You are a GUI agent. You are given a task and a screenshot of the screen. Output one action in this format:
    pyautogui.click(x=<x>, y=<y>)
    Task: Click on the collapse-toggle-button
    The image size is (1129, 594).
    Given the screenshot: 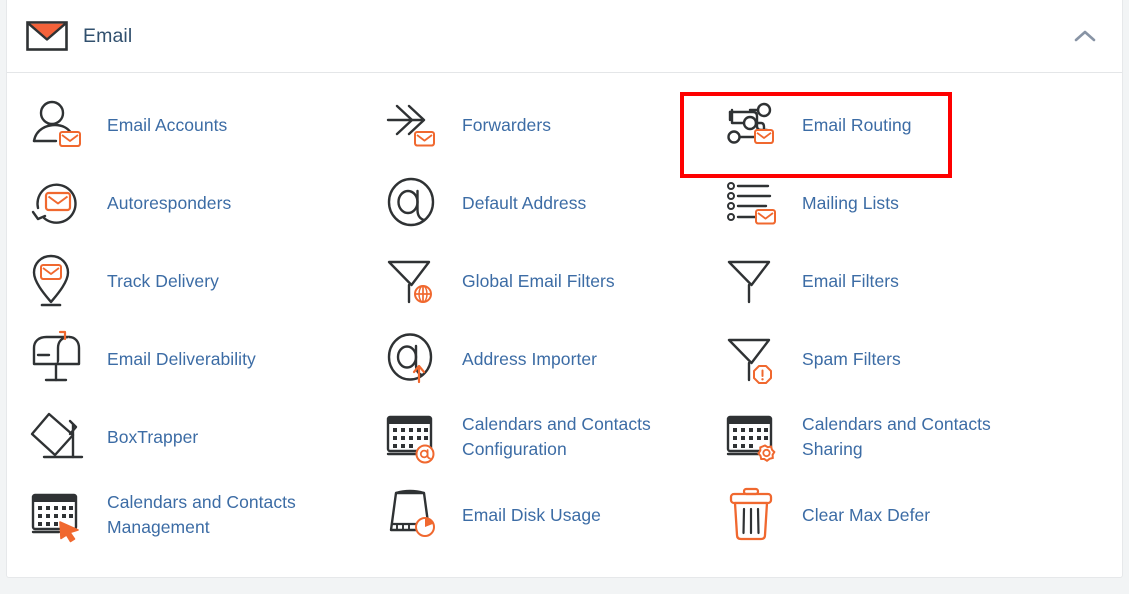 What is the action you would take?
    pyautogui.click(x=1085, y=36)
    